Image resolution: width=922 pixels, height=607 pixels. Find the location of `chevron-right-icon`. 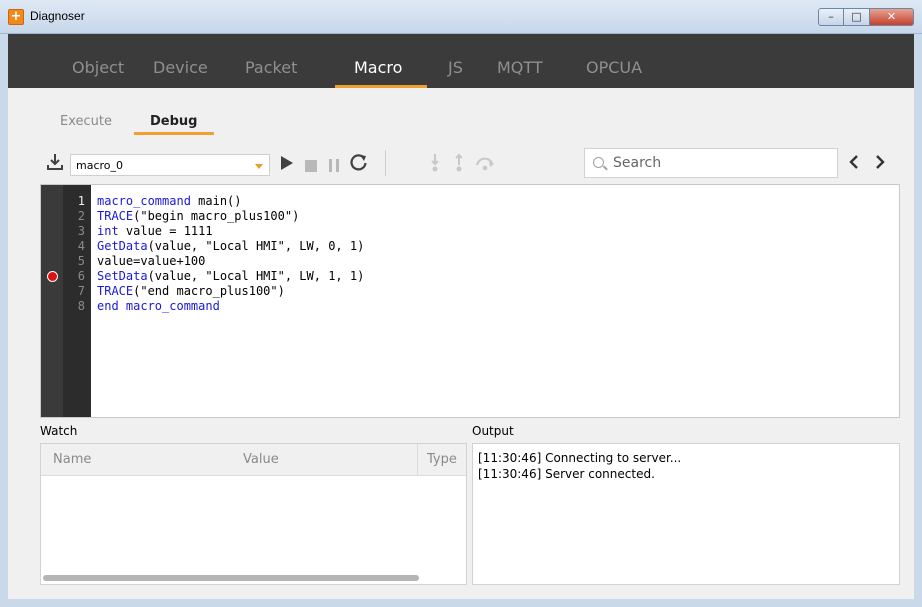

chevron-right-icon is located at coordinates (880, 164).